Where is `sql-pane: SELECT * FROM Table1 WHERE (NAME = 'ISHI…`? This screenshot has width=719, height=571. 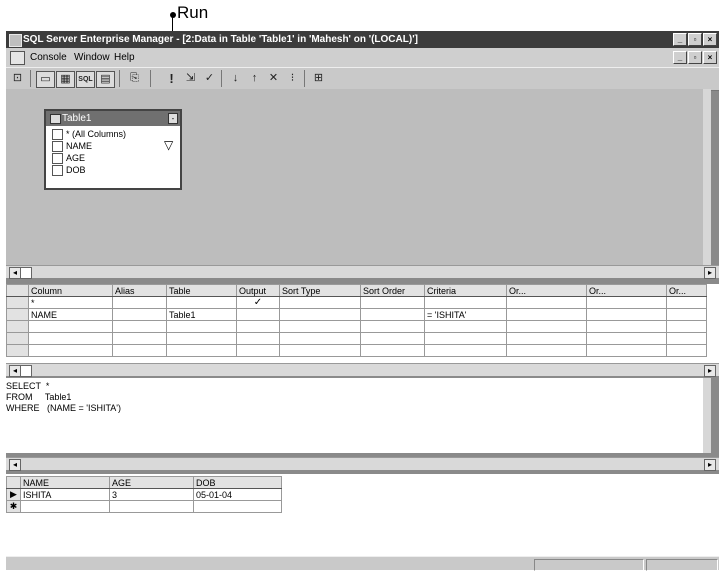
sql-pane: SELECT * FROM Table1 WHERE (NAME = 'ISHI… is located at coordinates (358, 415).